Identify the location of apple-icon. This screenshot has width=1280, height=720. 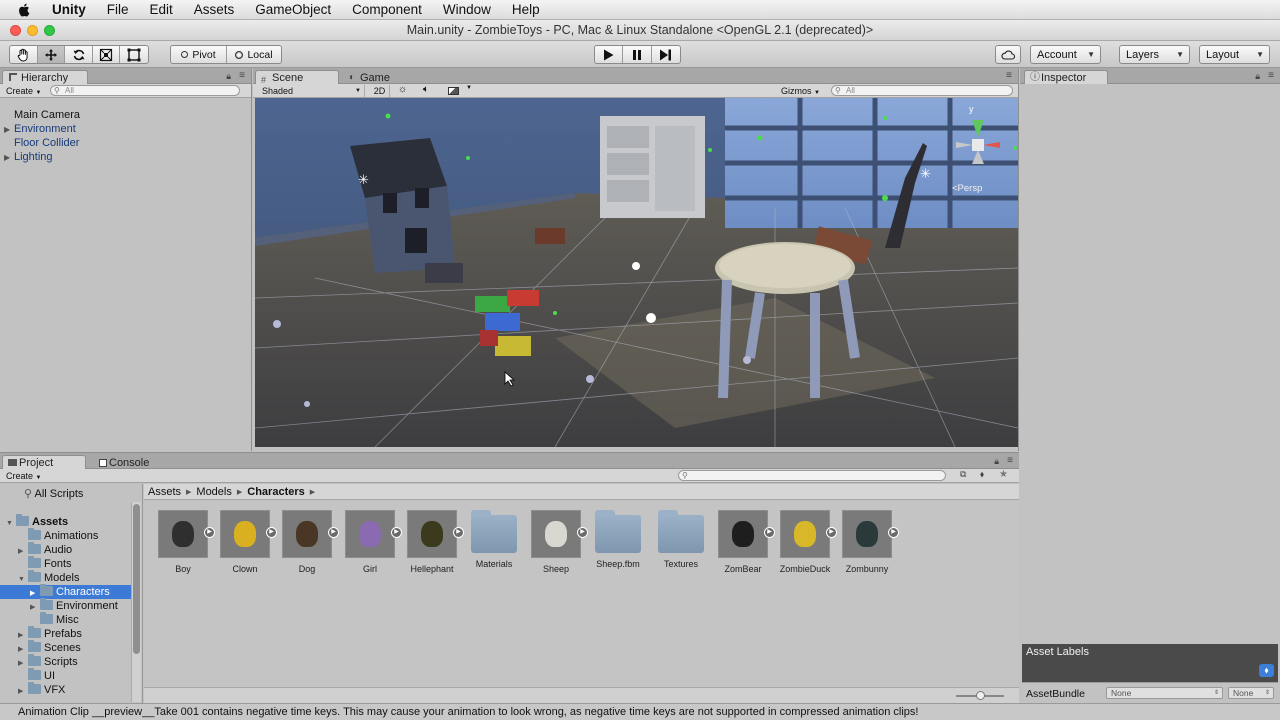
(24, 10).